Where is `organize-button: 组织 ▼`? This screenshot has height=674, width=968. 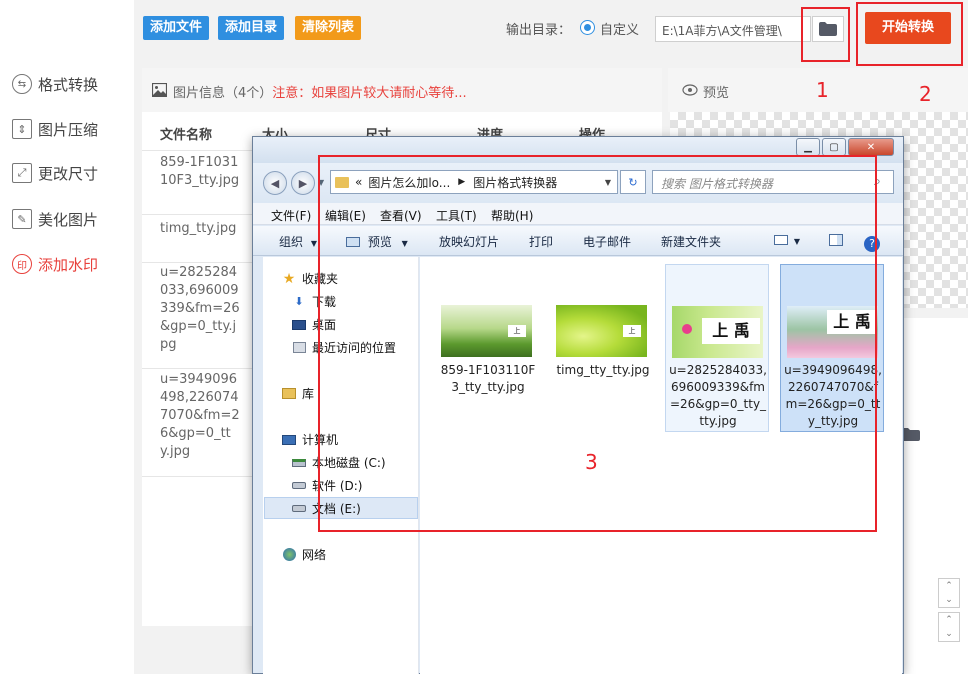 organize-button: 组织 ▼ is located at coordinates (298, 241).